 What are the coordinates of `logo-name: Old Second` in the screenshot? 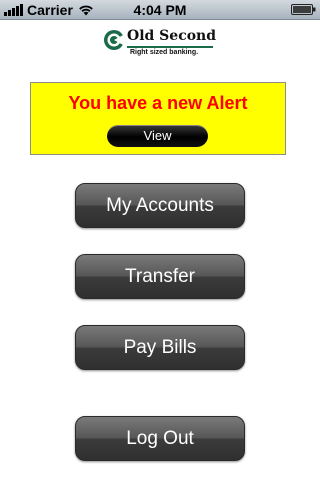 It's located at (172, 36).